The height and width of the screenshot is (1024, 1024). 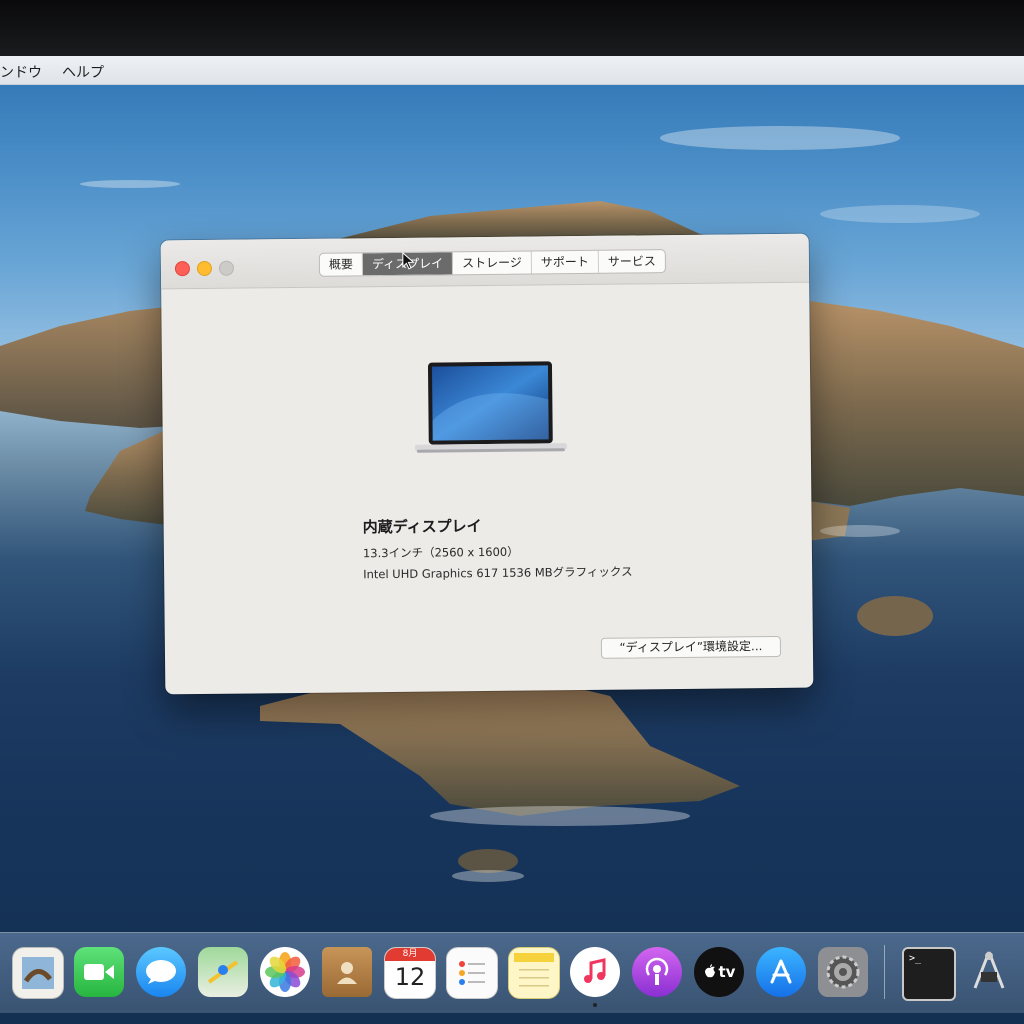 I want to click on tab-support: サポート, so click(x=565, y=262).